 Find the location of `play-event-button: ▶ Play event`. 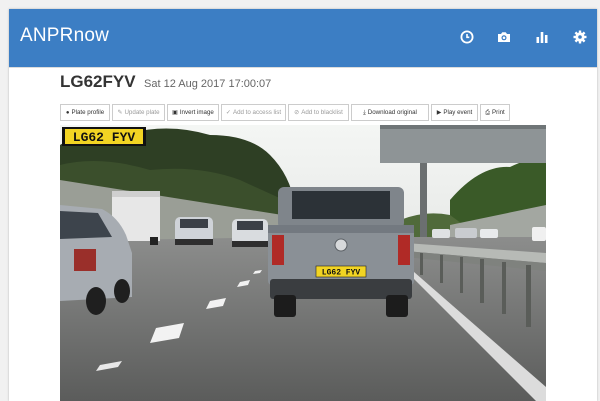

play-event-button: ▶ Play event is located at coordinates (454, 112).